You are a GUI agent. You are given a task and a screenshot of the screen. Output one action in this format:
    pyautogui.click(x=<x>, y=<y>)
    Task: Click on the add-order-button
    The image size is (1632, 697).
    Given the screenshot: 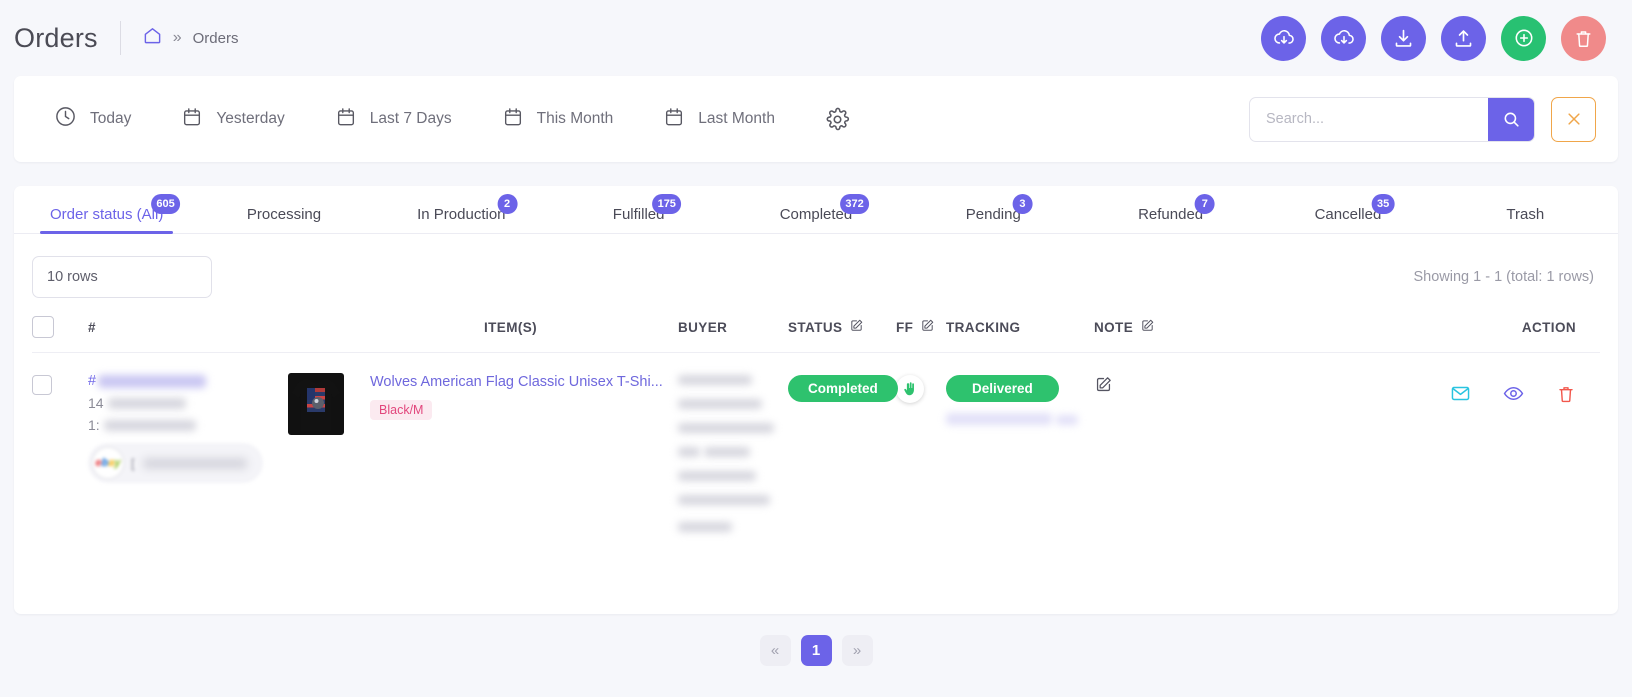 What is the action you would take?
    pyautogui.click(x=1523, y=38)
    